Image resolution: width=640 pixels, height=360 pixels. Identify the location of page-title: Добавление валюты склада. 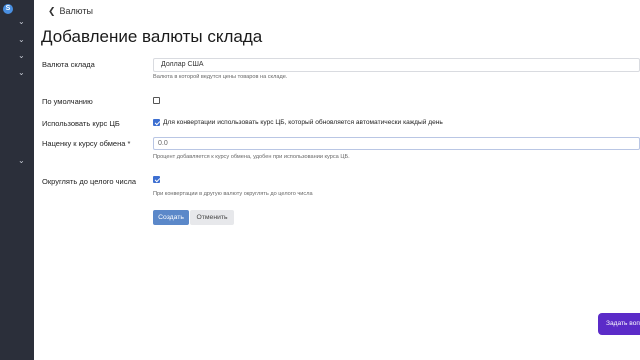
(152, 36).